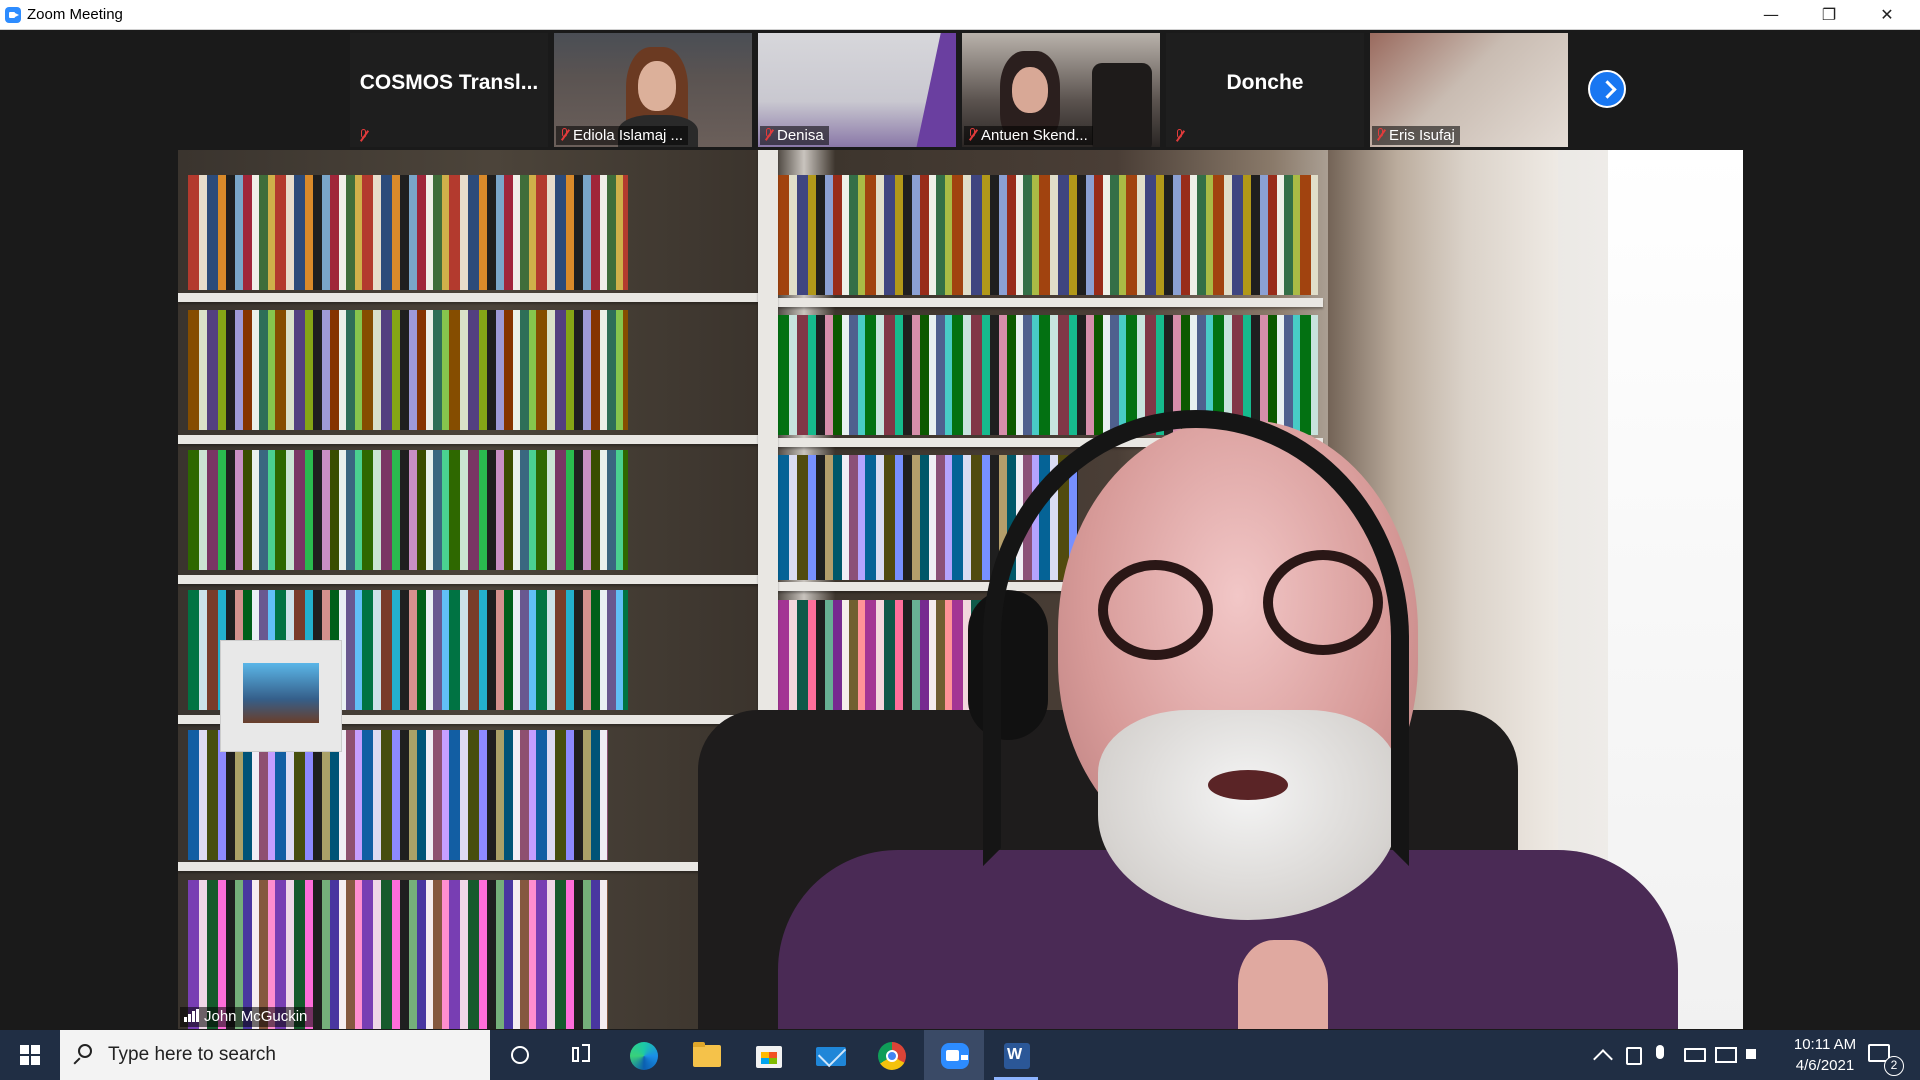 The image size is (1920, 1080). What do you see at coordinates (1469, 90) in the screenshot?
I see `participant-tile: Eris Isufaj` at bounding box center [1469, 90].